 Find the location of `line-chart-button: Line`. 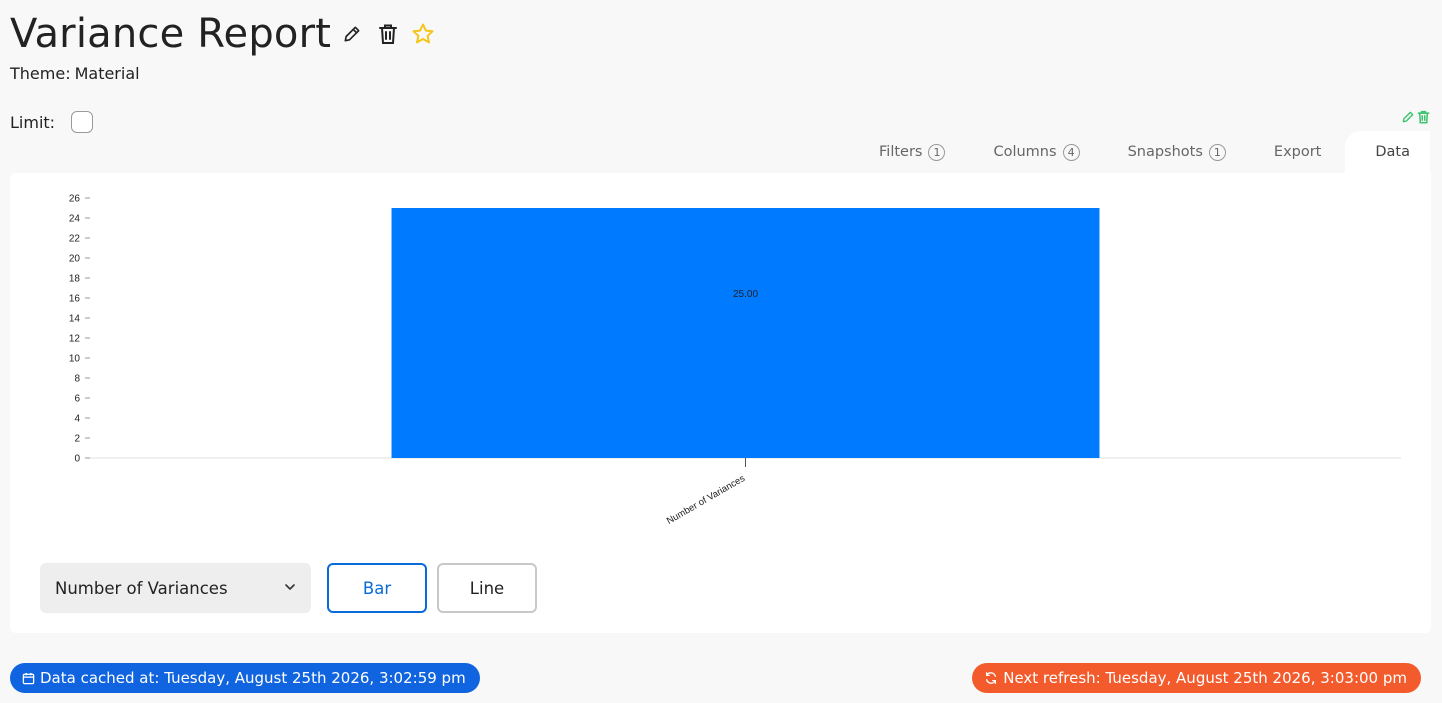

line-chart-button: Line is located at coordinates (487, 588).